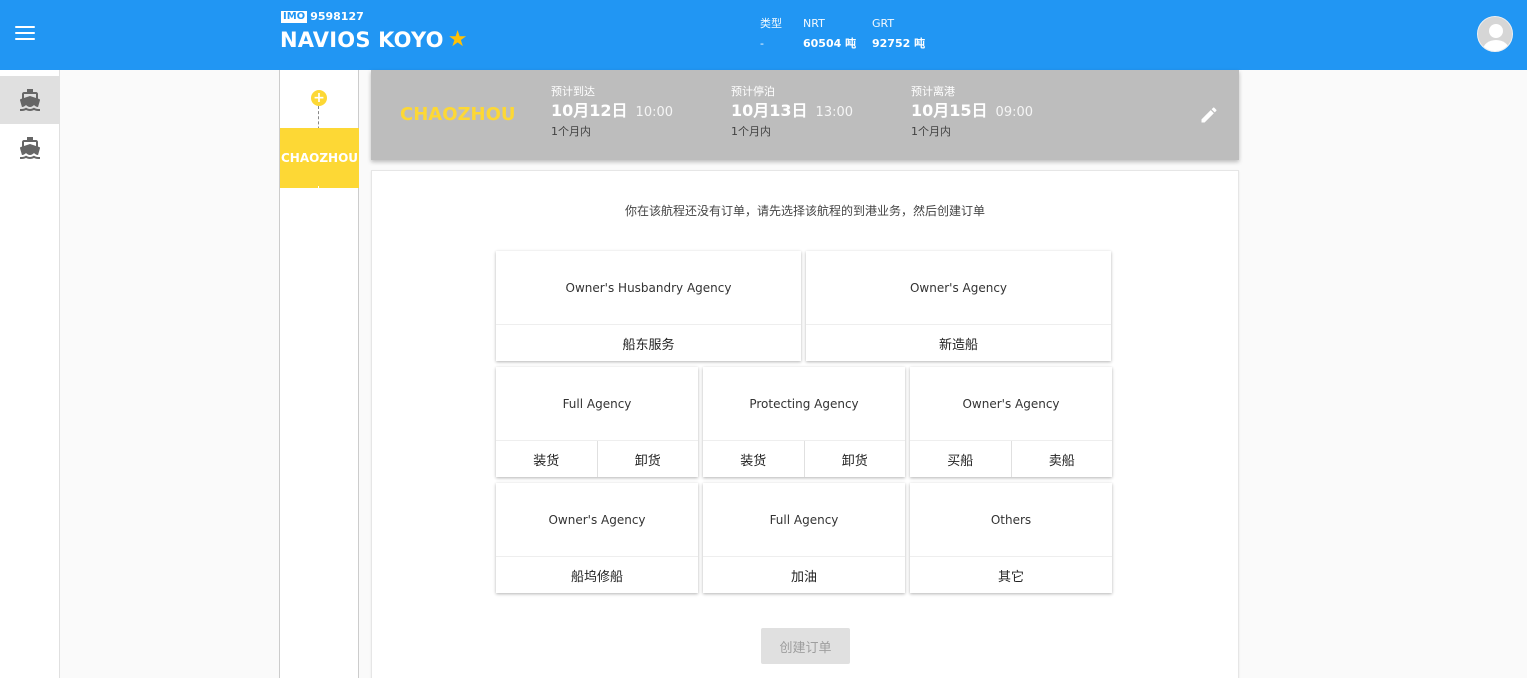  Describe the element at coordinates (1014, 112) in the screenshot. I see `etd-time: 09:00` at that location.